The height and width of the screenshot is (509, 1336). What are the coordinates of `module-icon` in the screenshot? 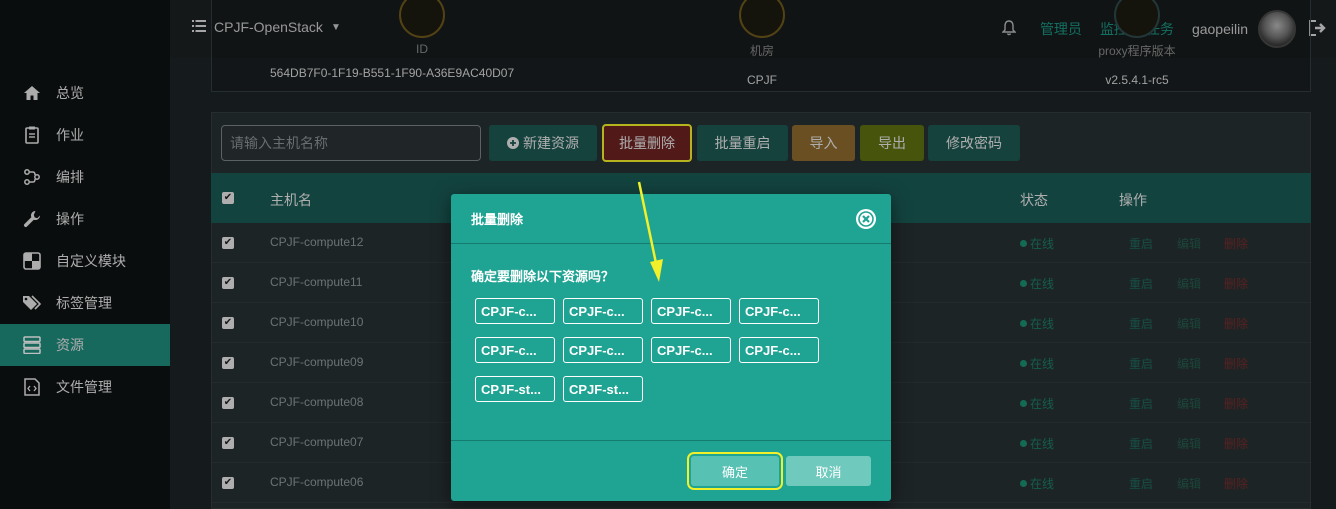 It's located at (32, 261).